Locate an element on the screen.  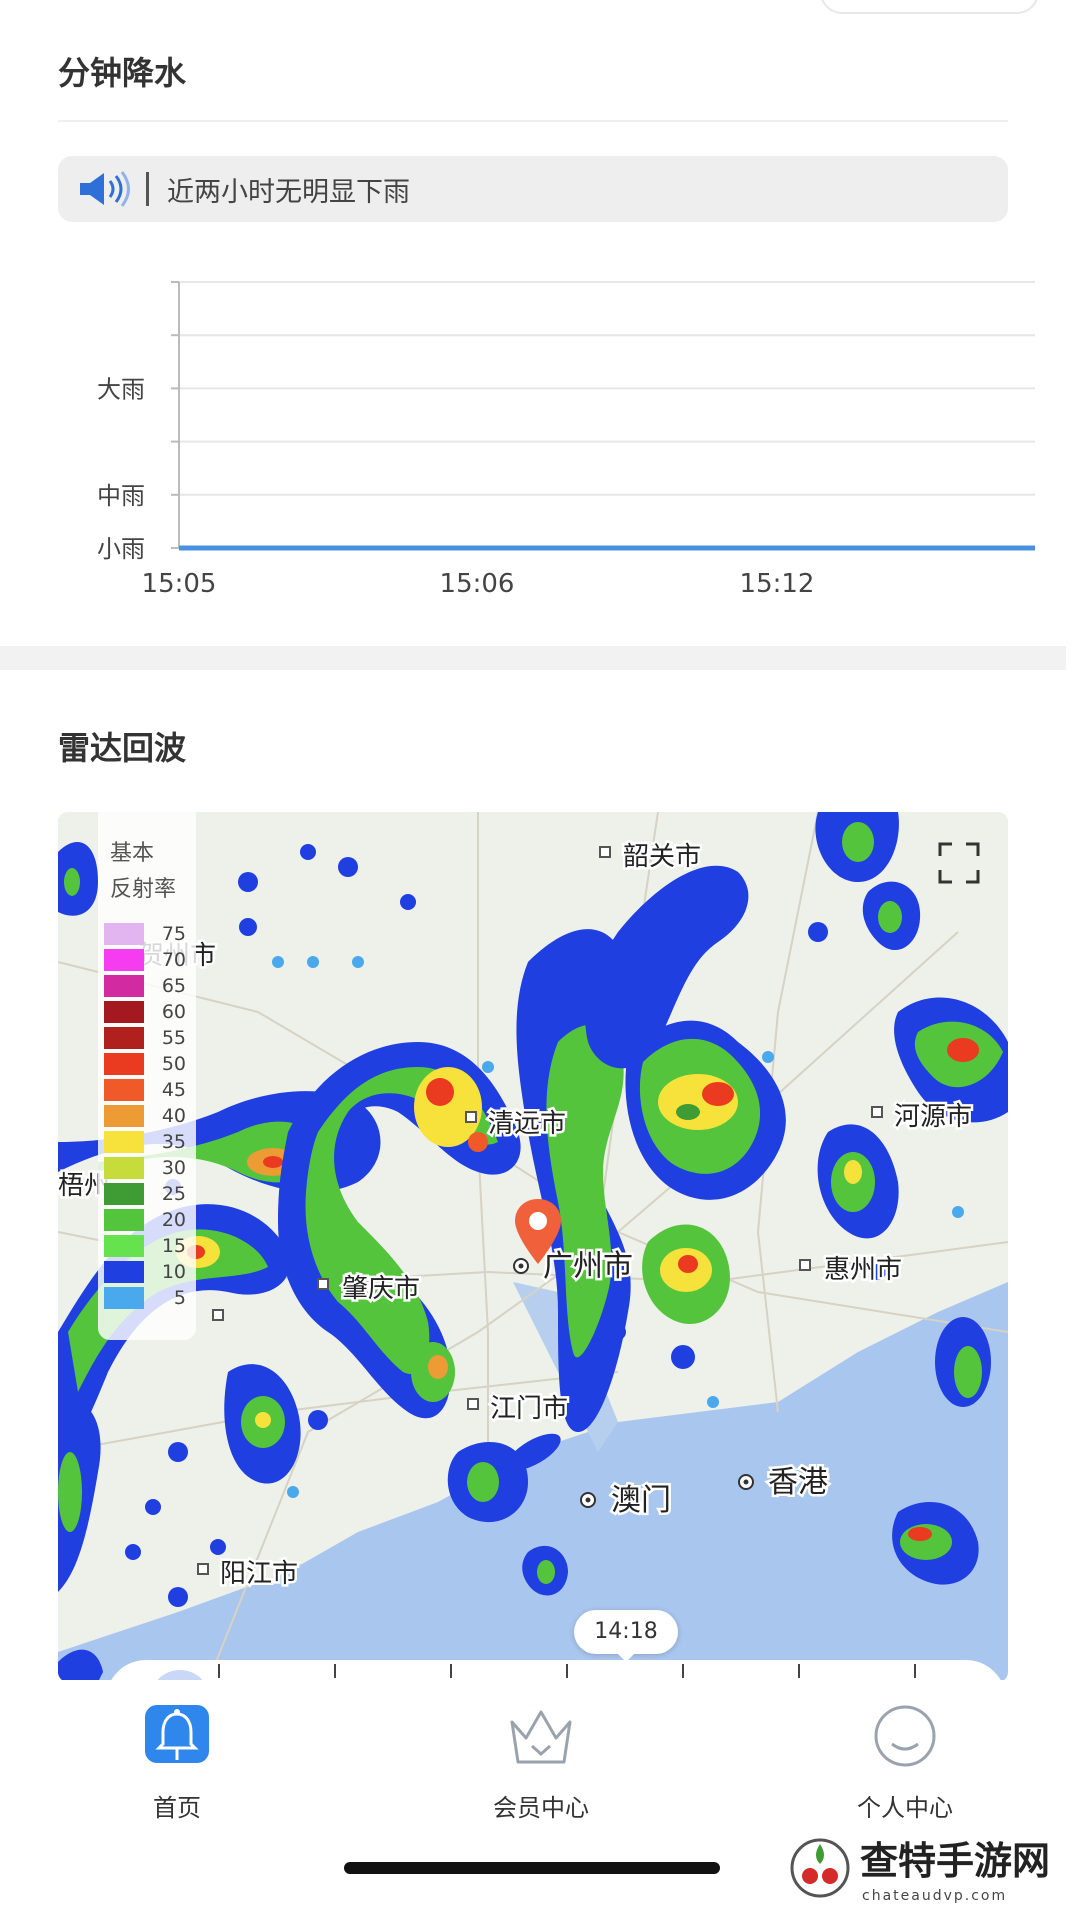
city-label-jiangmen: 江门市 is located at coordinates (529, 1409).